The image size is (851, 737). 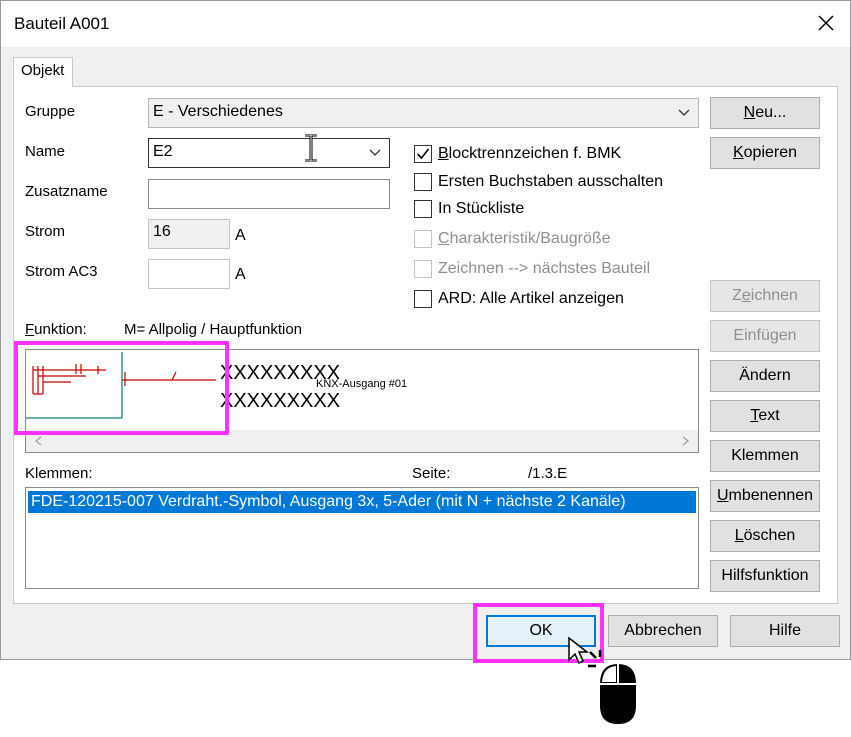 What do you see at coordinates (311, 148) in the screenshot?
I see `text-cursor-icon` at bounding box center [311, 148].